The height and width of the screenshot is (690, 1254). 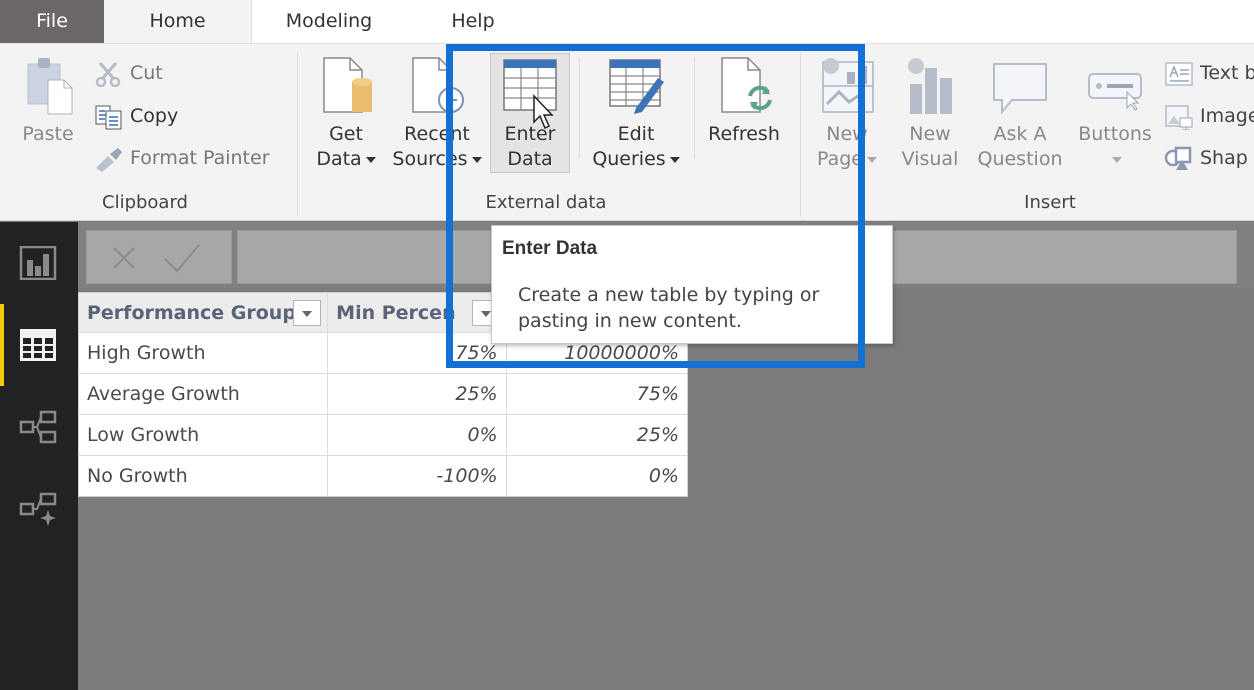 What do you see at coordinates (627, 22) in the screenshot?
I see `ribbon-tab-bar: File Home Modeling Help` at bounding box center [627, 22].